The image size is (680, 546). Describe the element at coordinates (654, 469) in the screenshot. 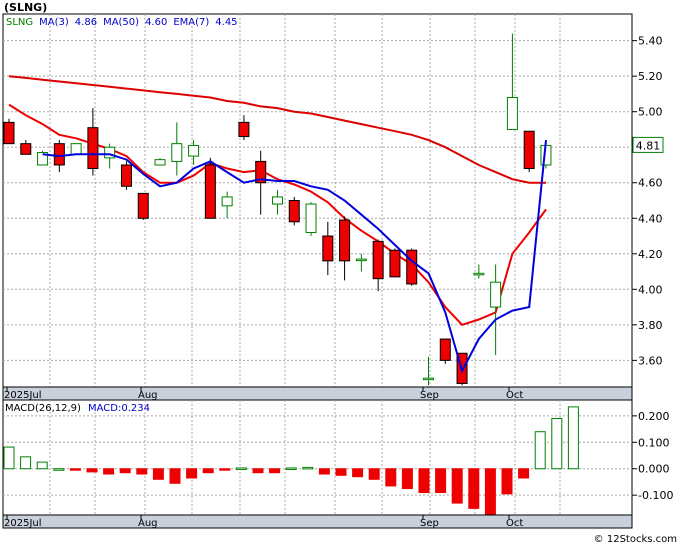

I see `y-tick-label: 0.000` at that location.